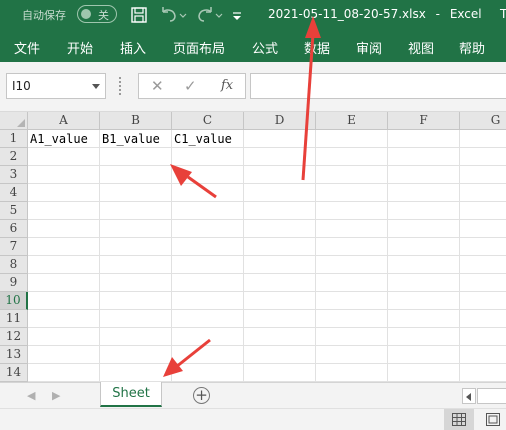  I want to click on tab-help: 帮助, so click(472, 47).